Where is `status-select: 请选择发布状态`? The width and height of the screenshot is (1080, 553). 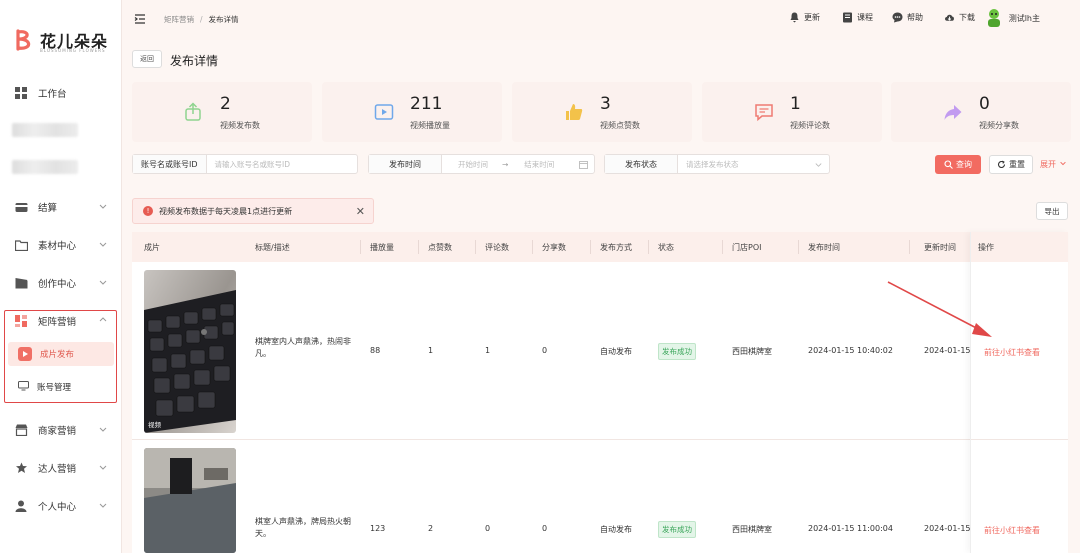
status-select: 请选择发布状态 is located at coordinates (712, 164).